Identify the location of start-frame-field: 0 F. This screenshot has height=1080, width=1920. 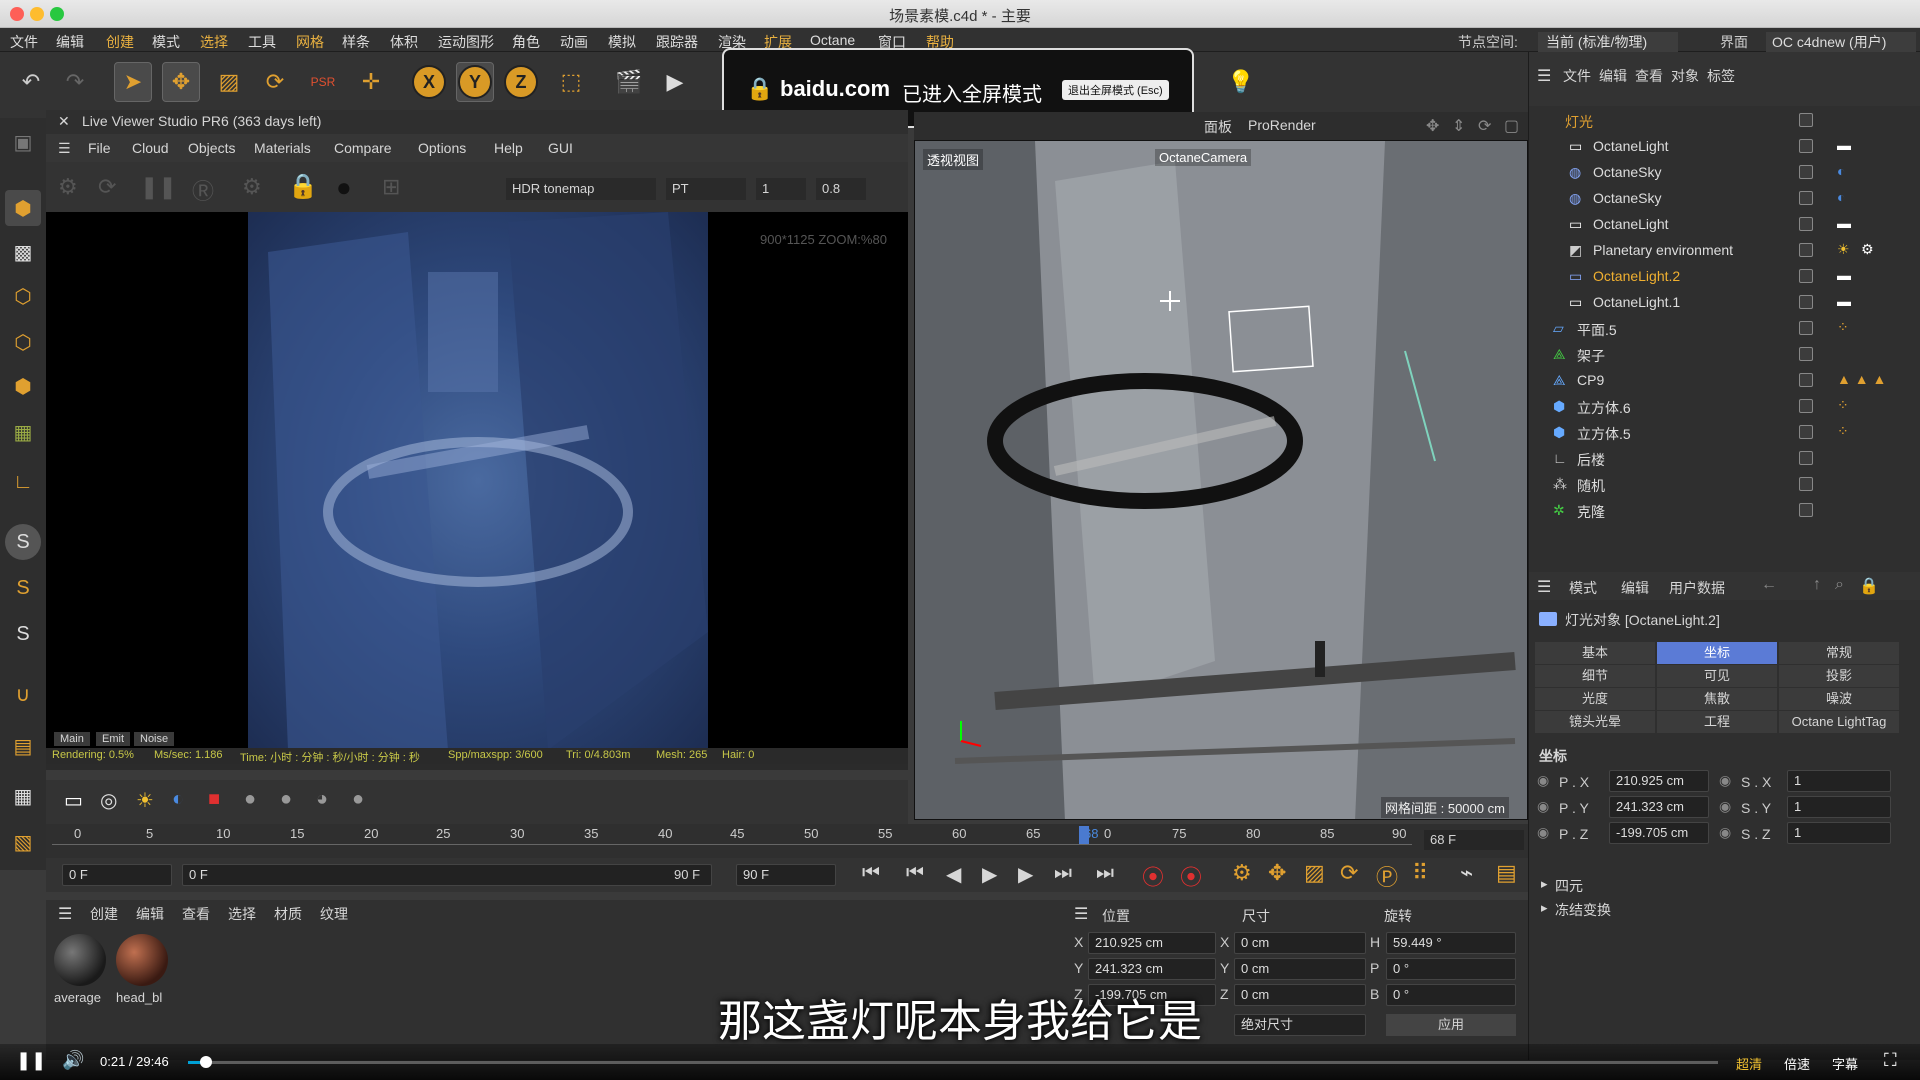
(117, 875).